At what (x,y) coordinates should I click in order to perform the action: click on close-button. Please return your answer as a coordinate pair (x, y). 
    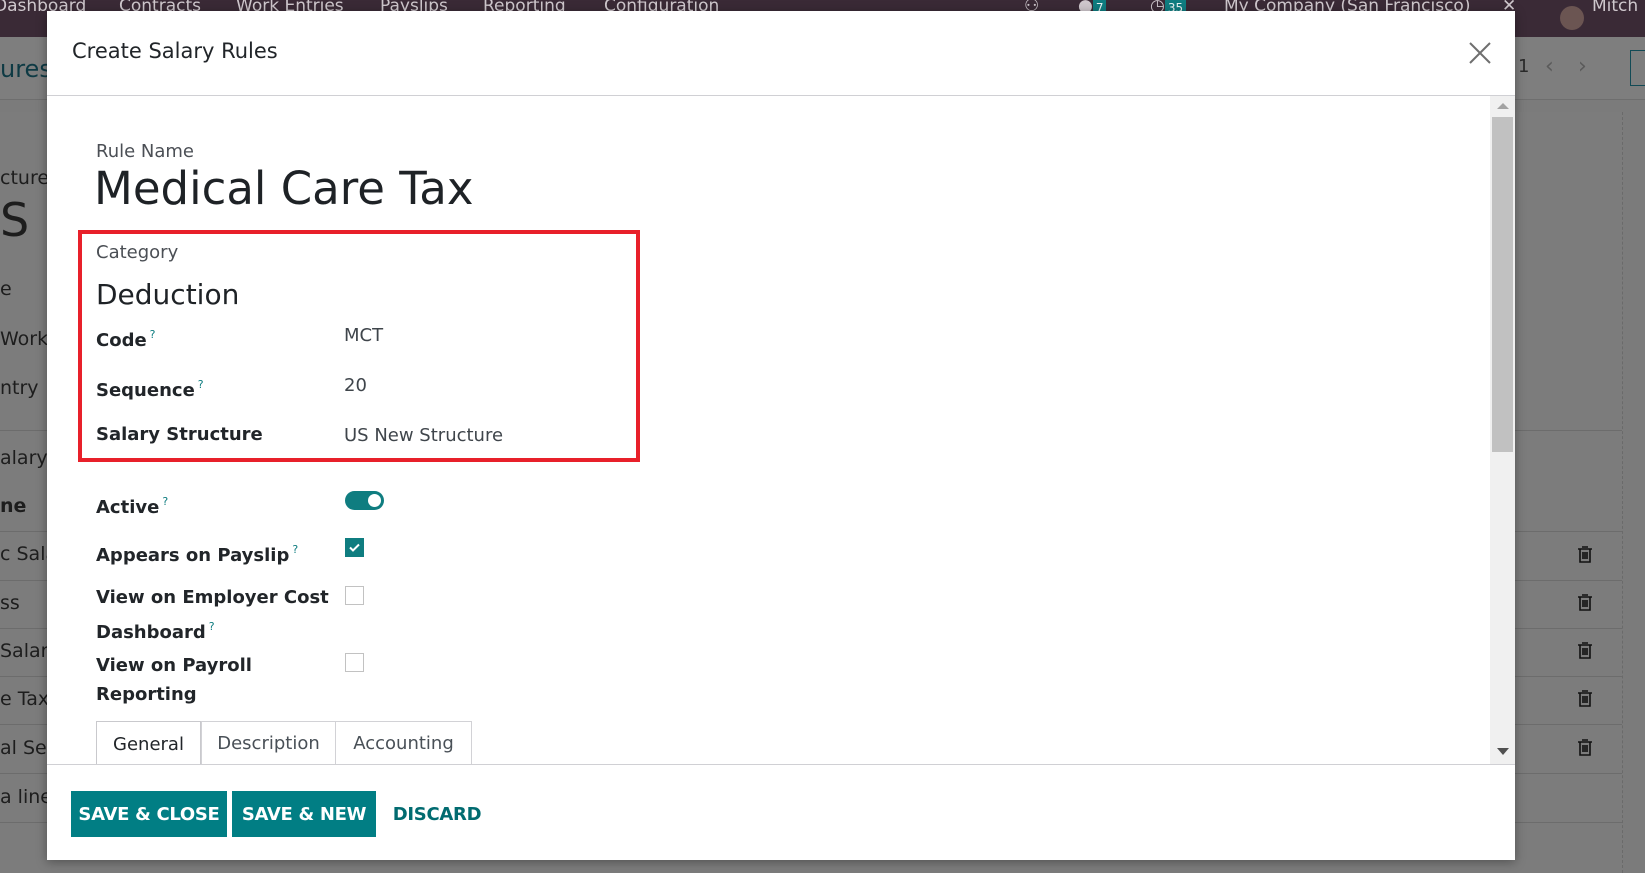
    Looking at the image, I should click on (1480, 53).